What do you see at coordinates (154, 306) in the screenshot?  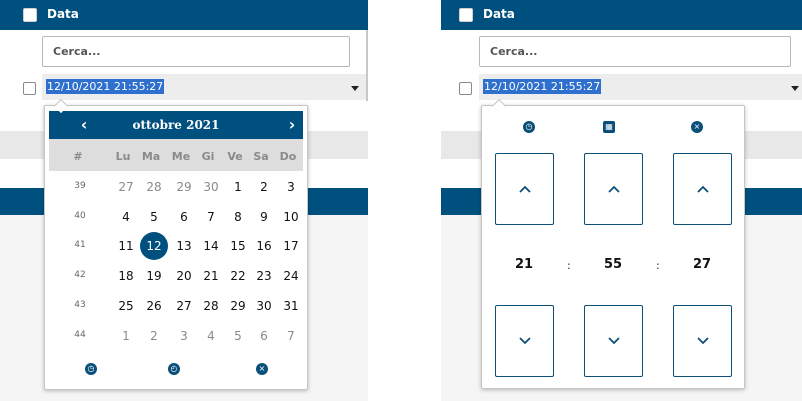 I see `calendar-day: 26` at bounding box center [154, 306].